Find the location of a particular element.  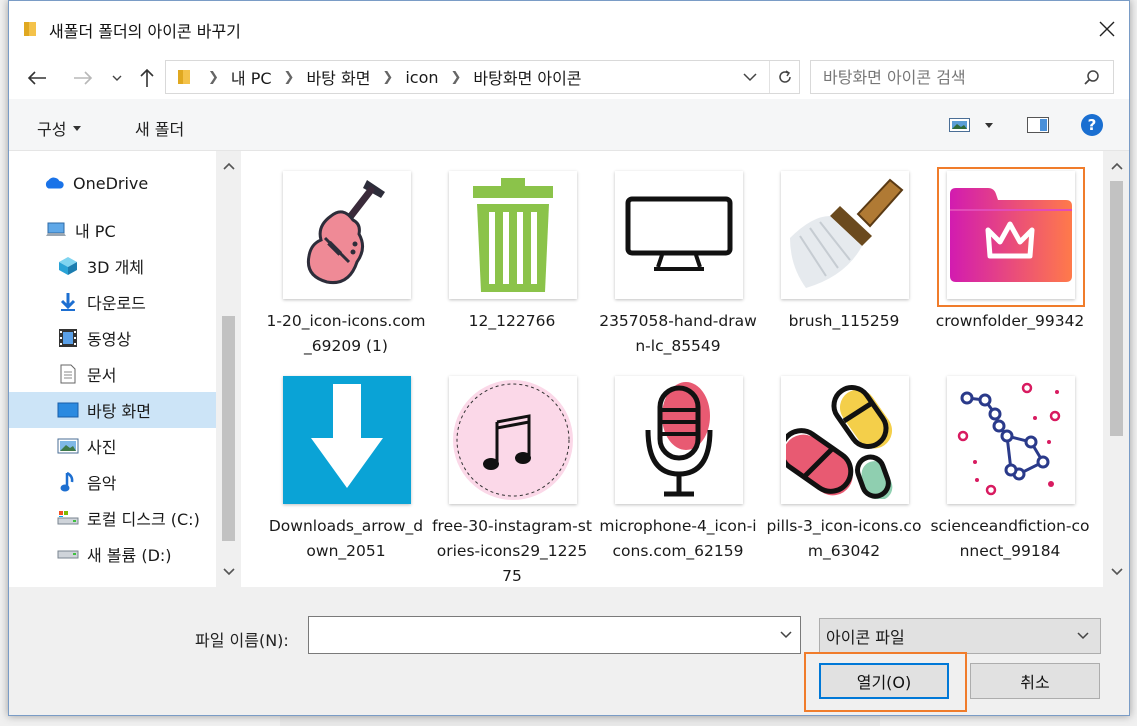

preview-pane-icon is located at coordinates (1038, 125).